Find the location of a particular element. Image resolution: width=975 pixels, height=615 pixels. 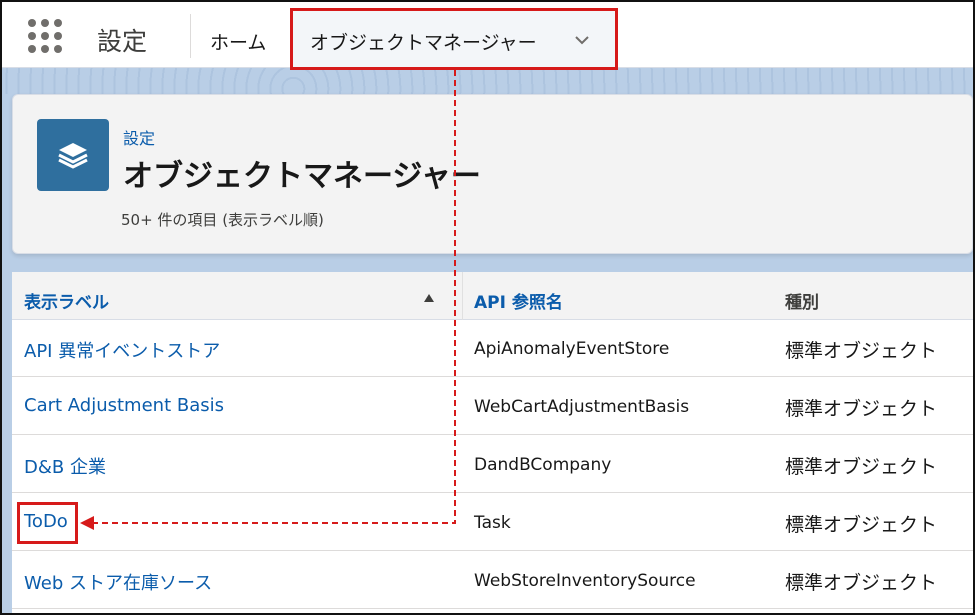

api-name: WebStoreInventorySource is located at coordinates (585, 581).